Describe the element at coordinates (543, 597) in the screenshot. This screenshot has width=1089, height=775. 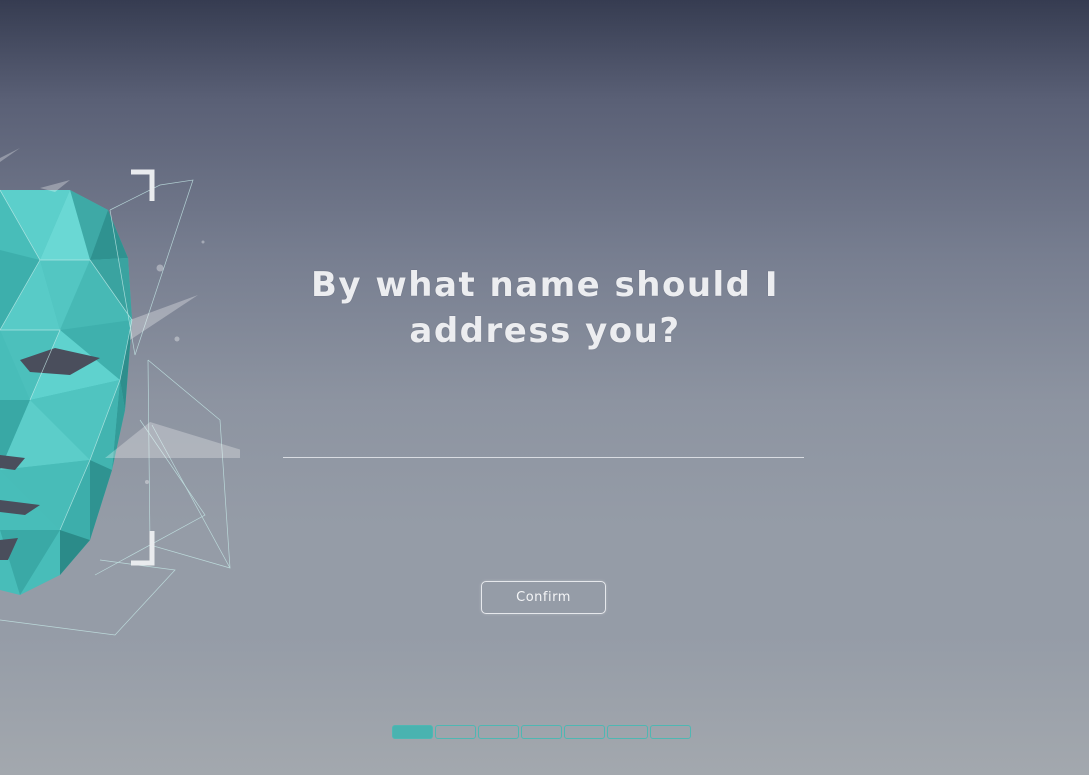
I see `confirm-button: Confirm` at that location.